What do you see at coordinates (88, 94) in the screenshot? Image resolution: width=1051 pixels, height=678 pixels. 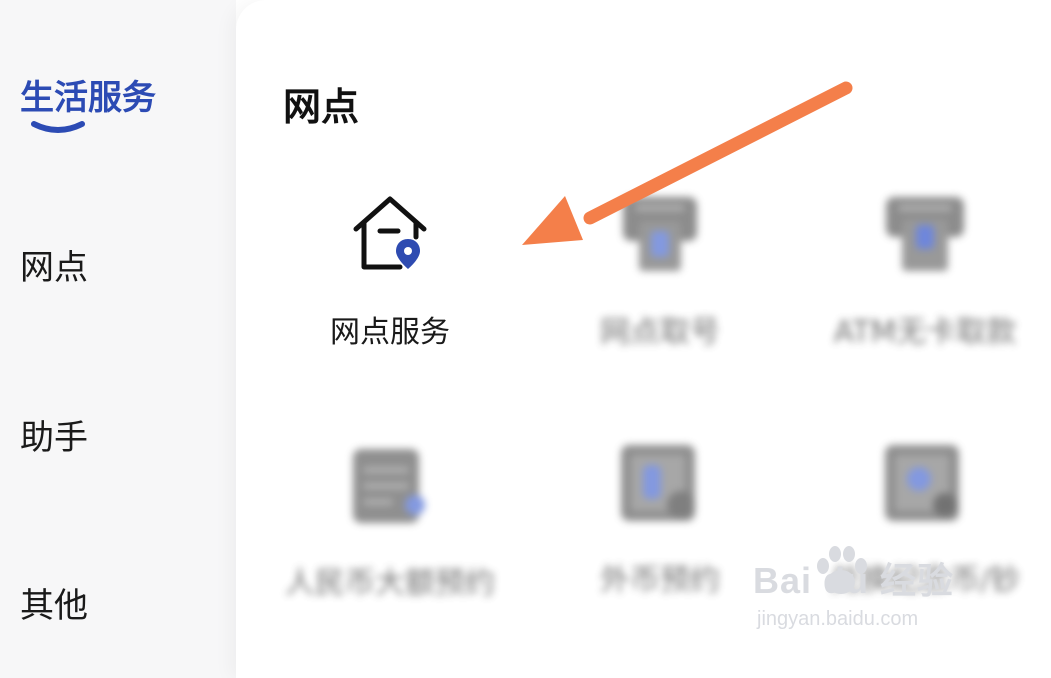 I see `sidebar-item-life-services: 生活服务` at bounding box center [88, 94].